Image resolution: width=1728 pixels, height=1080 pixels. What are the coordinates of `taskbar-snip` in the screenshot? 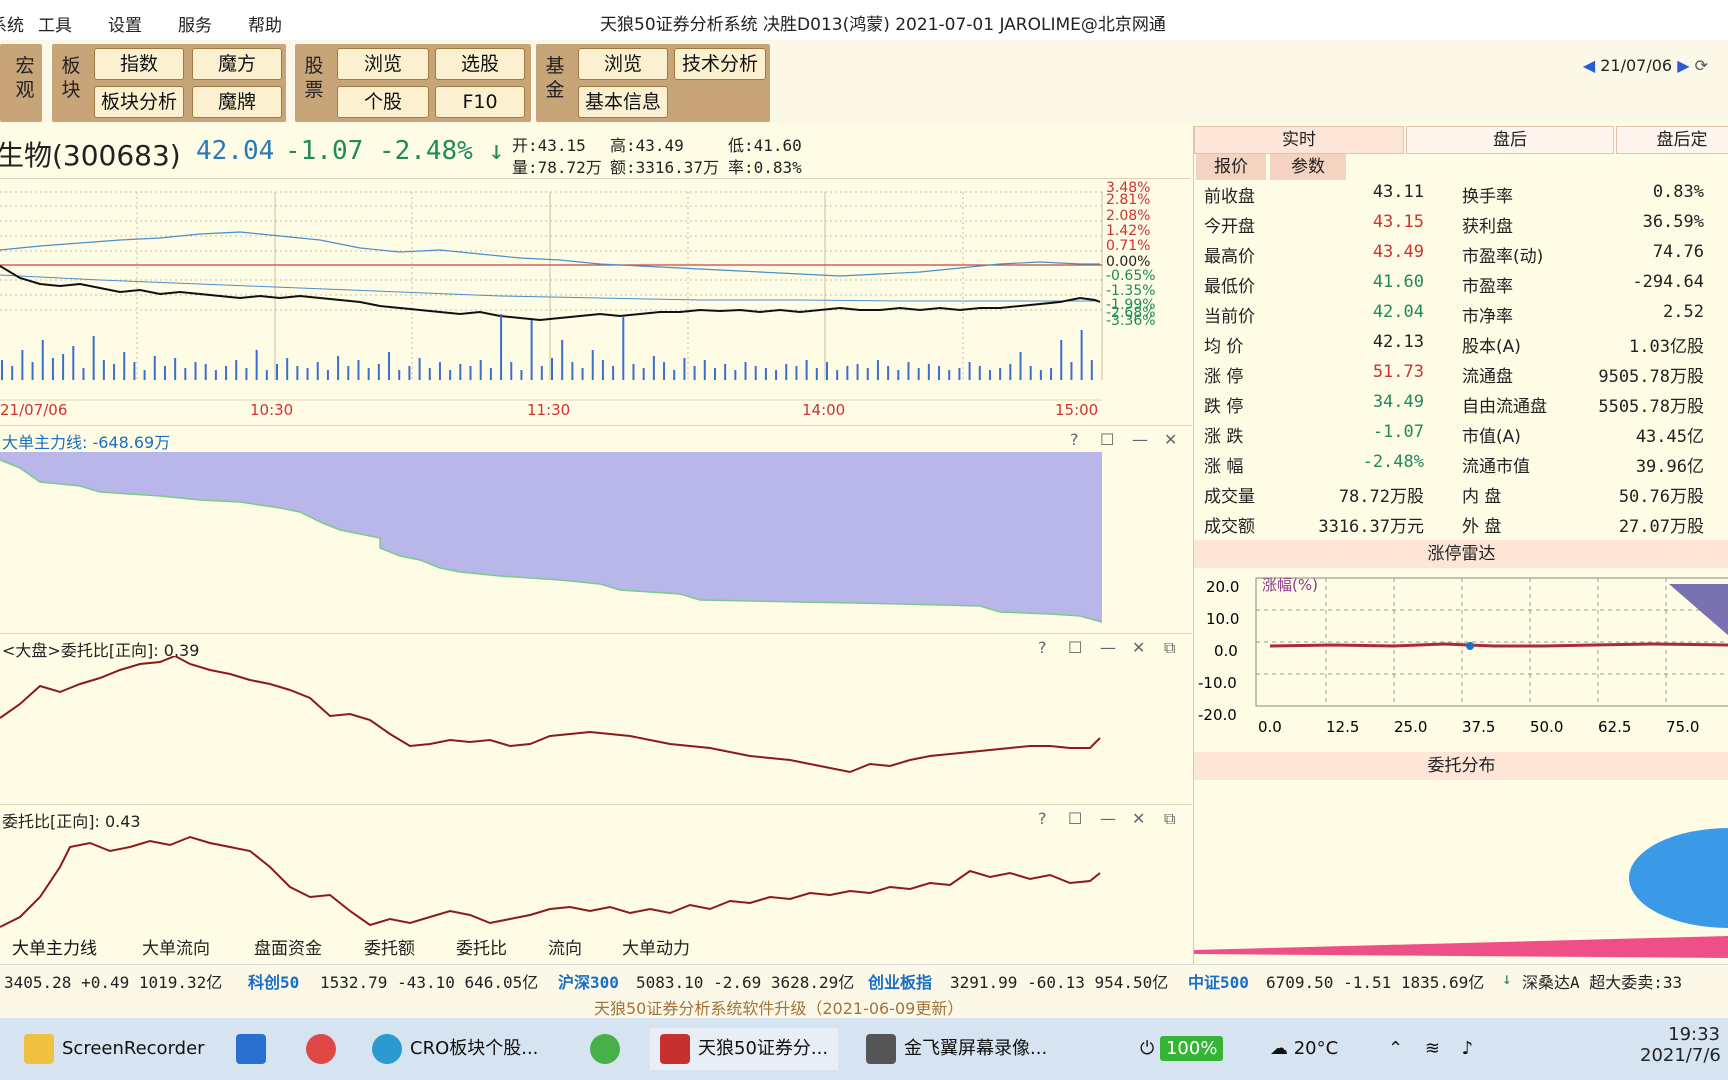 It's located at (325, 1049).